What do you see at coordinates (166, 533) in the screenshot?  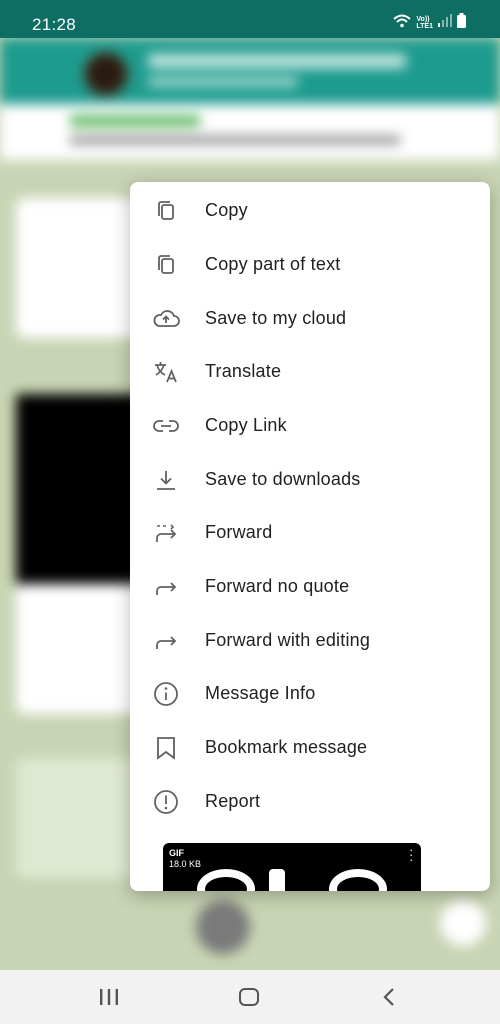 I see `forward-icon` at bounding box center [166, 533].